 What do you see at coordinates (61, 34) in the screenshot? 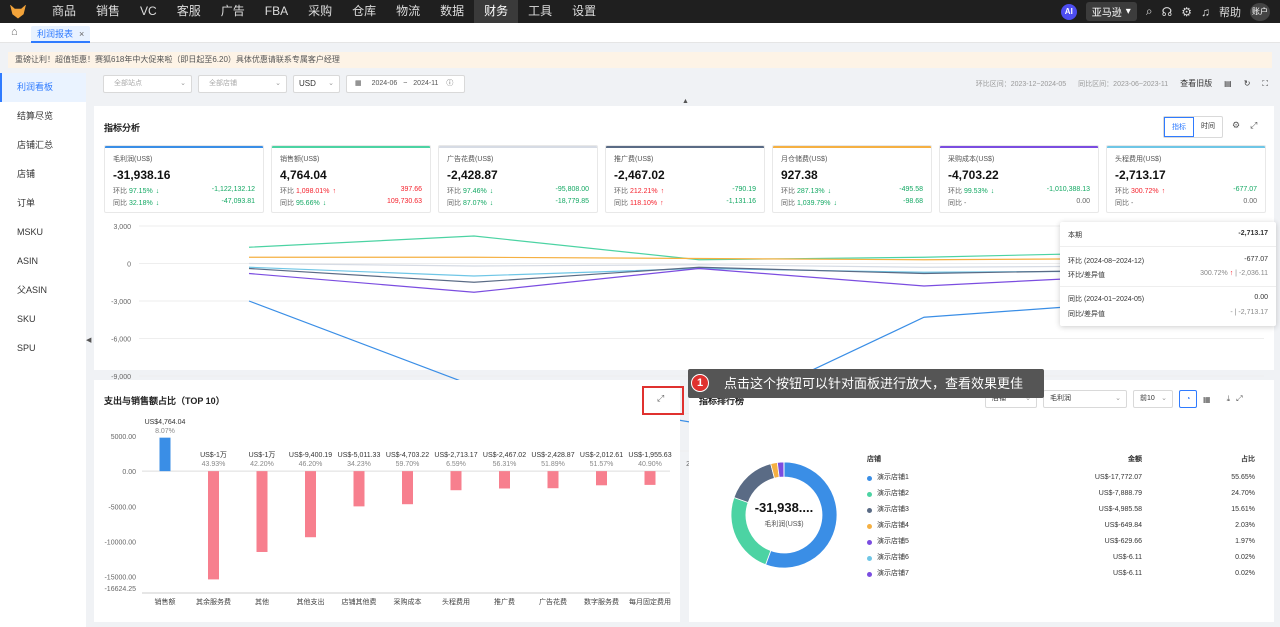
I see `tab-profit-report: 利润报表 ×` at bounding box center [61, 34].